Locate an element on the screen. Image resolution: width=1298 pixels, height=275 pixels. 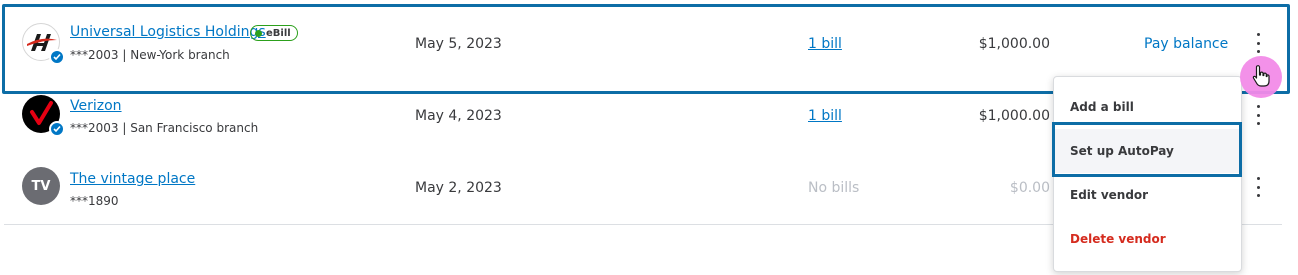
vendor-subtitle: ***2003 | San Francisco branch is located at coordinates (164, 128).